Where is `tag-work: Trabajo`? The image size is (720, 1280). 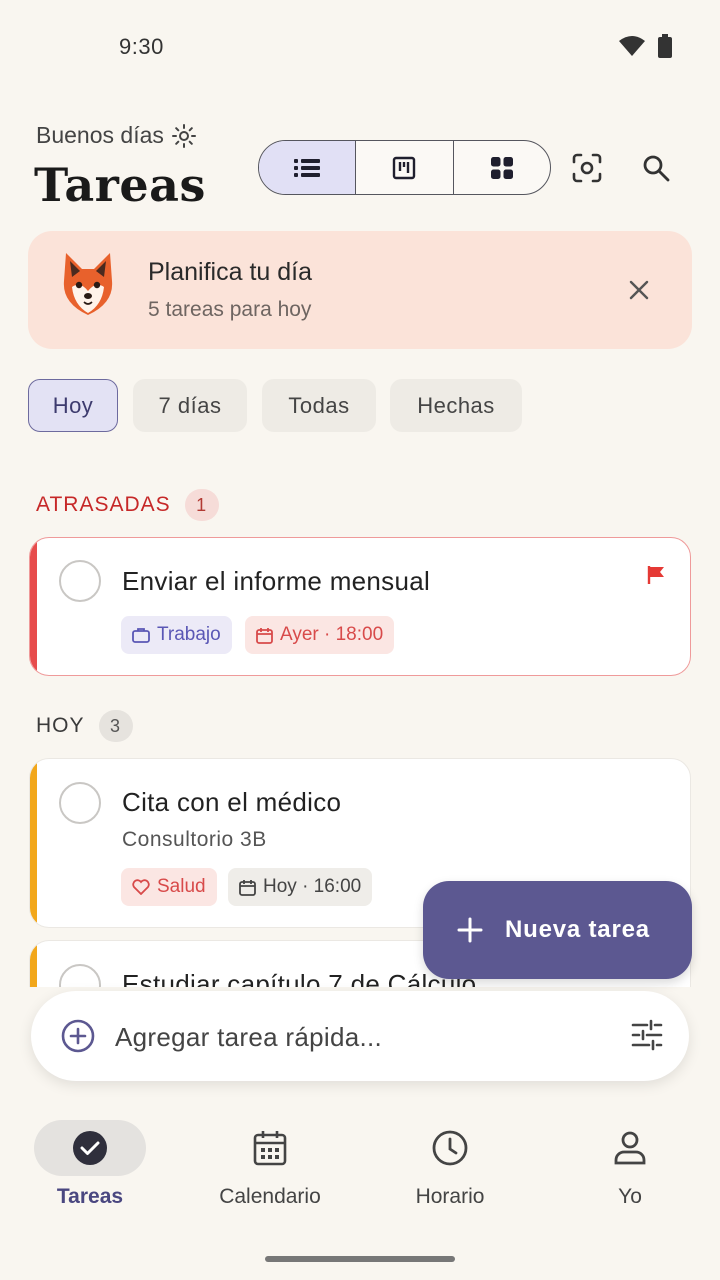 tag-work: Trabajo is located at coordinates (176, 635).